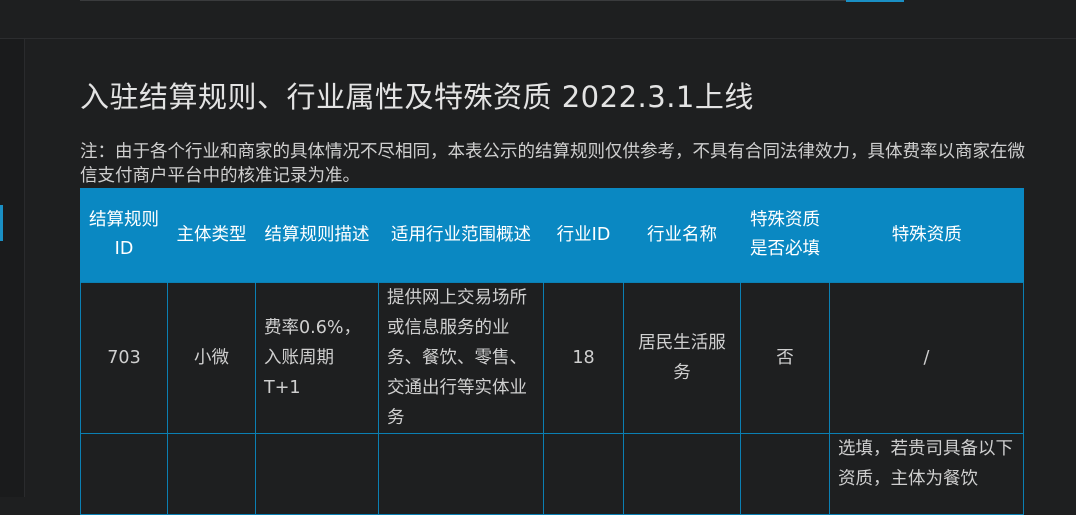 The height and width of the screenshot is (515, 1076). What do you see at coordinates (785, 358) in the screenshot?
I see `cell-qualification-required: 否` at bounding box center [785, 358].